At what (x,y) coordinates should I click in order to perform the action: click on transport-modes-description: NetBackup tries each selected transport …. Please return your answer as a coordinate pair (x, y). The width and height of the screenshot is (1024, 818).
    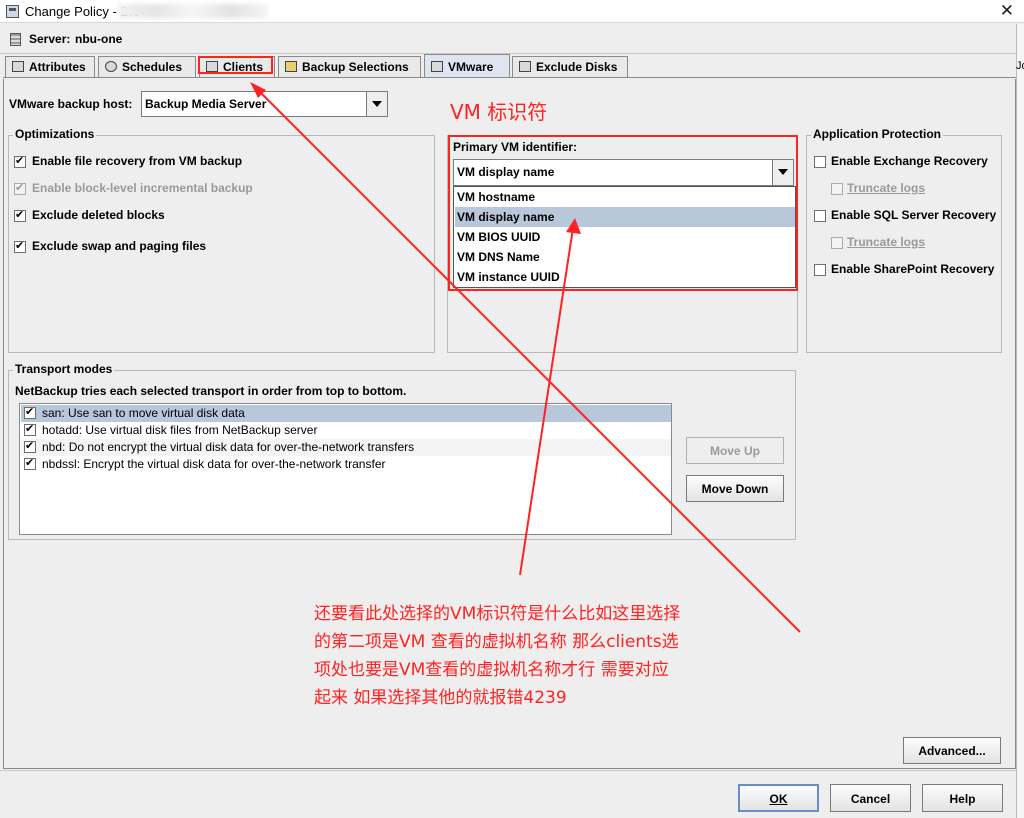
    Looking at the image, I should click on (211, 391).